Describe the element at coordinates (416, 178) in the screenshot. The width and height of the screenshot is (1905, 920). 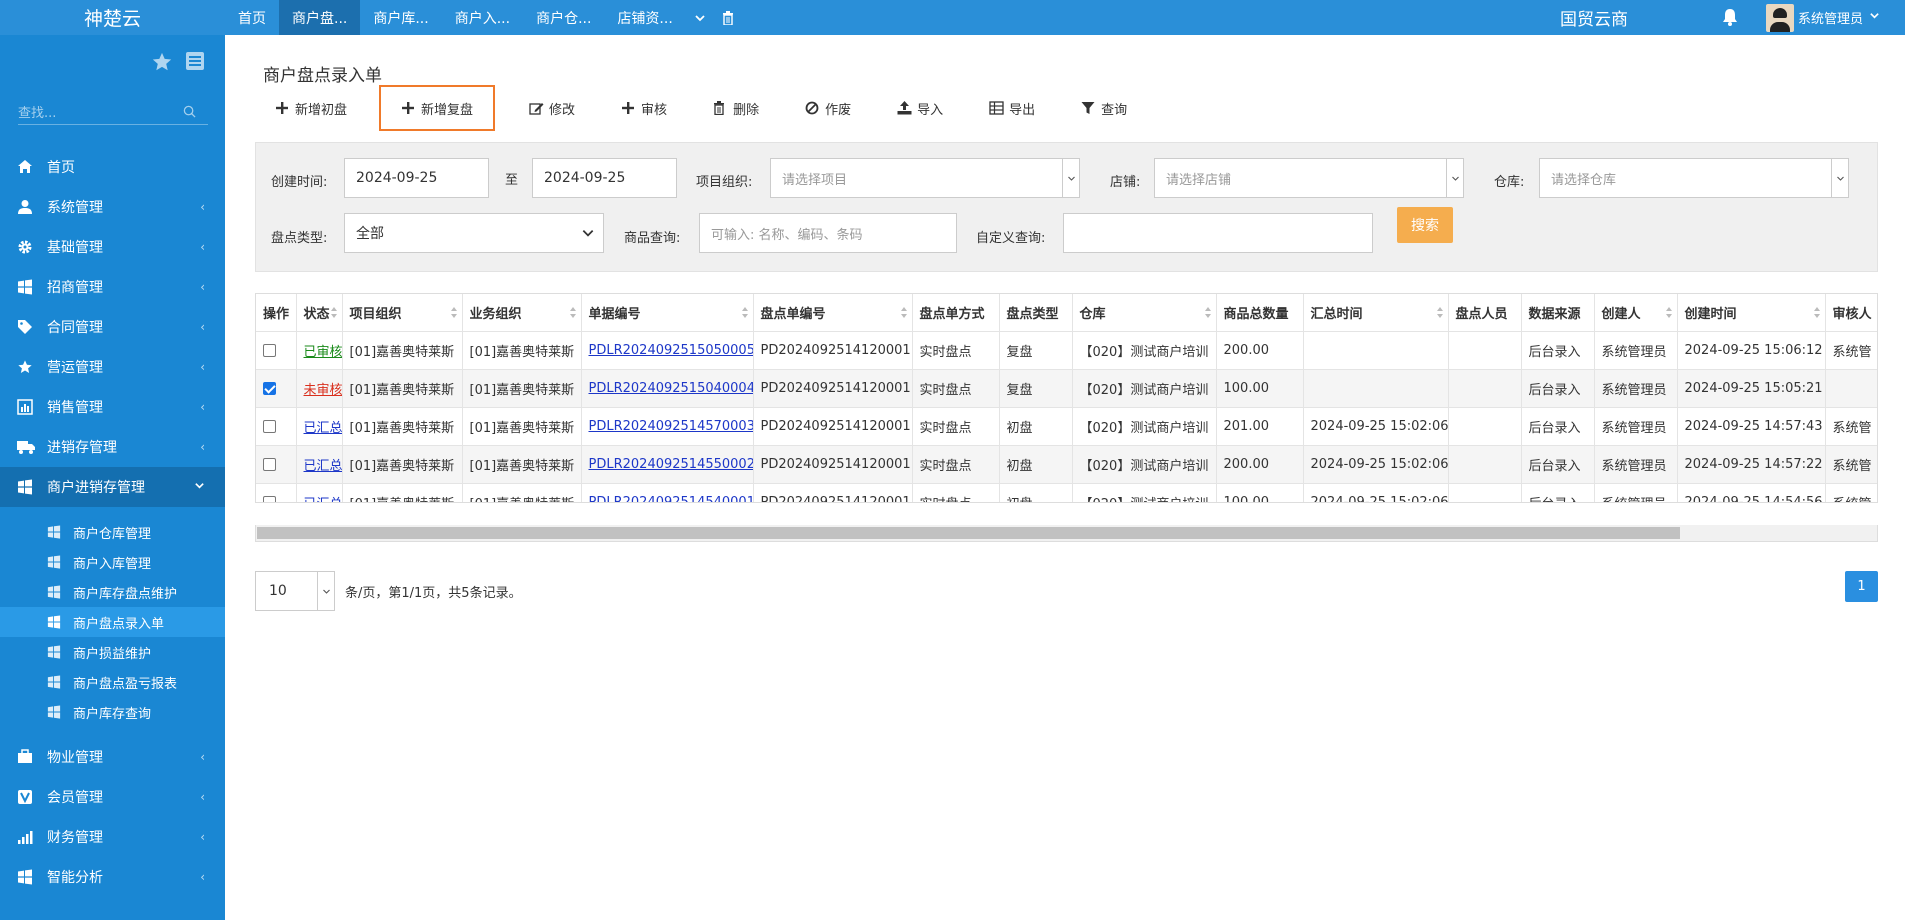
I see `date-from-input: 2024-09-25` at that location.